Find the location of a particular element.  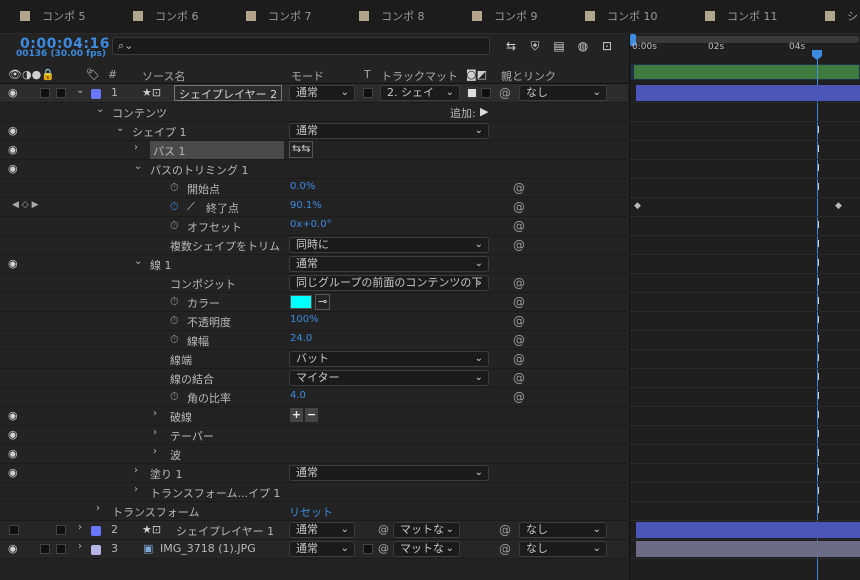

source-name-header: ソース名 is located at coordinates (163, 76).